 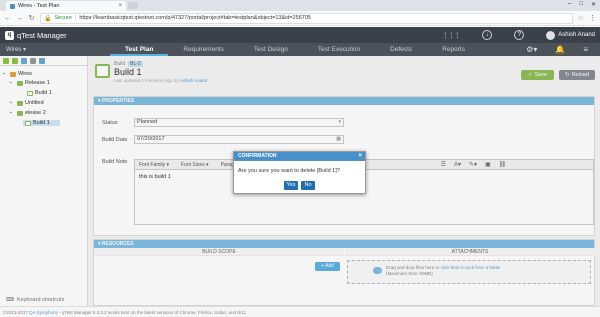 I want to click on back-icon: ←, so click(x=7, y=18).